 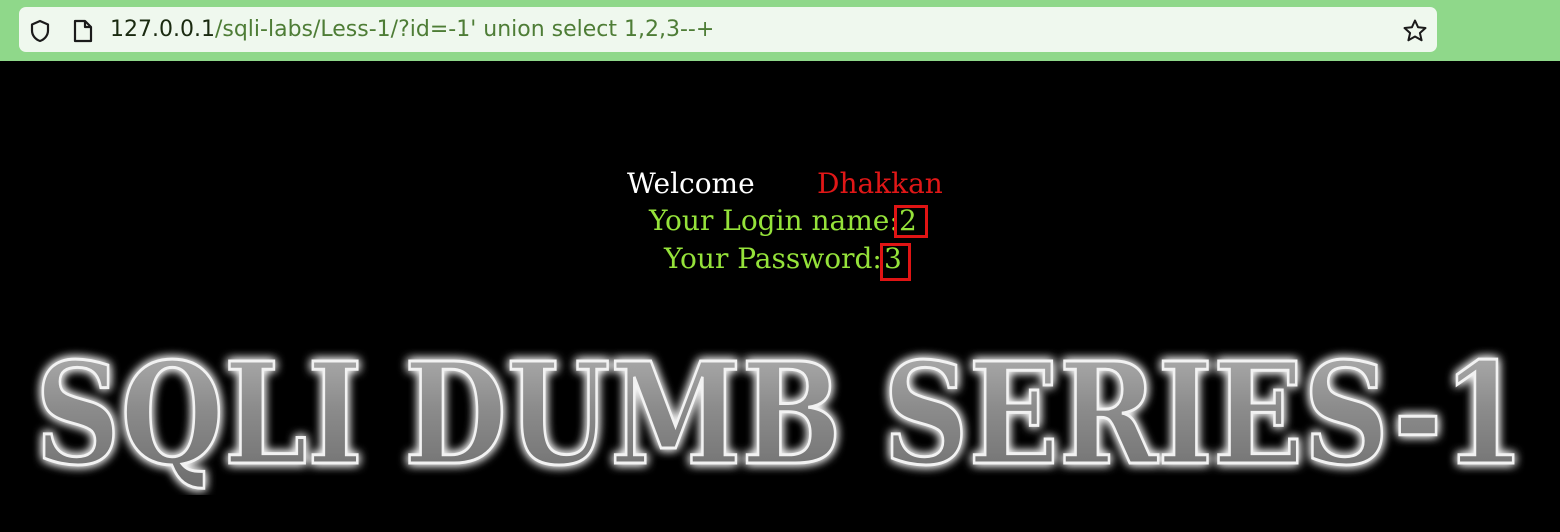 What do you see at coordinates (773, 258) in the screenshot?
I see `password-label: Your Password:` at bounding box center [773, 258].